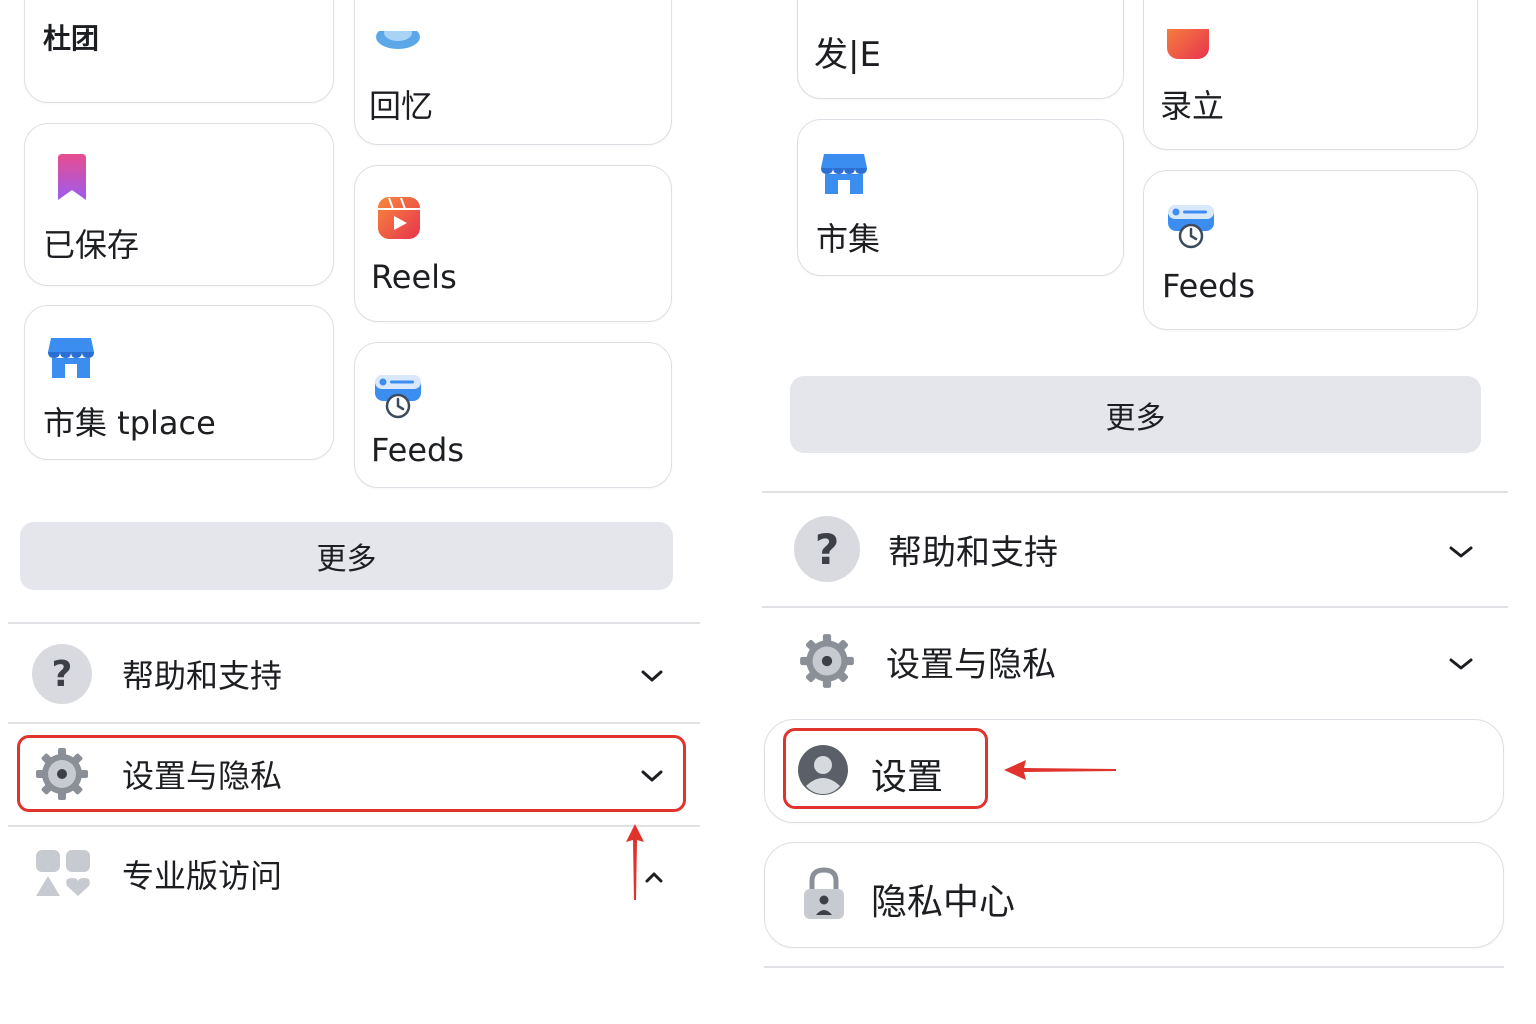 This screenshot has height=1024, width=1536. What do you see at coordinates (202, 876) in the screenshot?
I see `pro-access-label: 专业版访问` at bounding box center [202, 876].